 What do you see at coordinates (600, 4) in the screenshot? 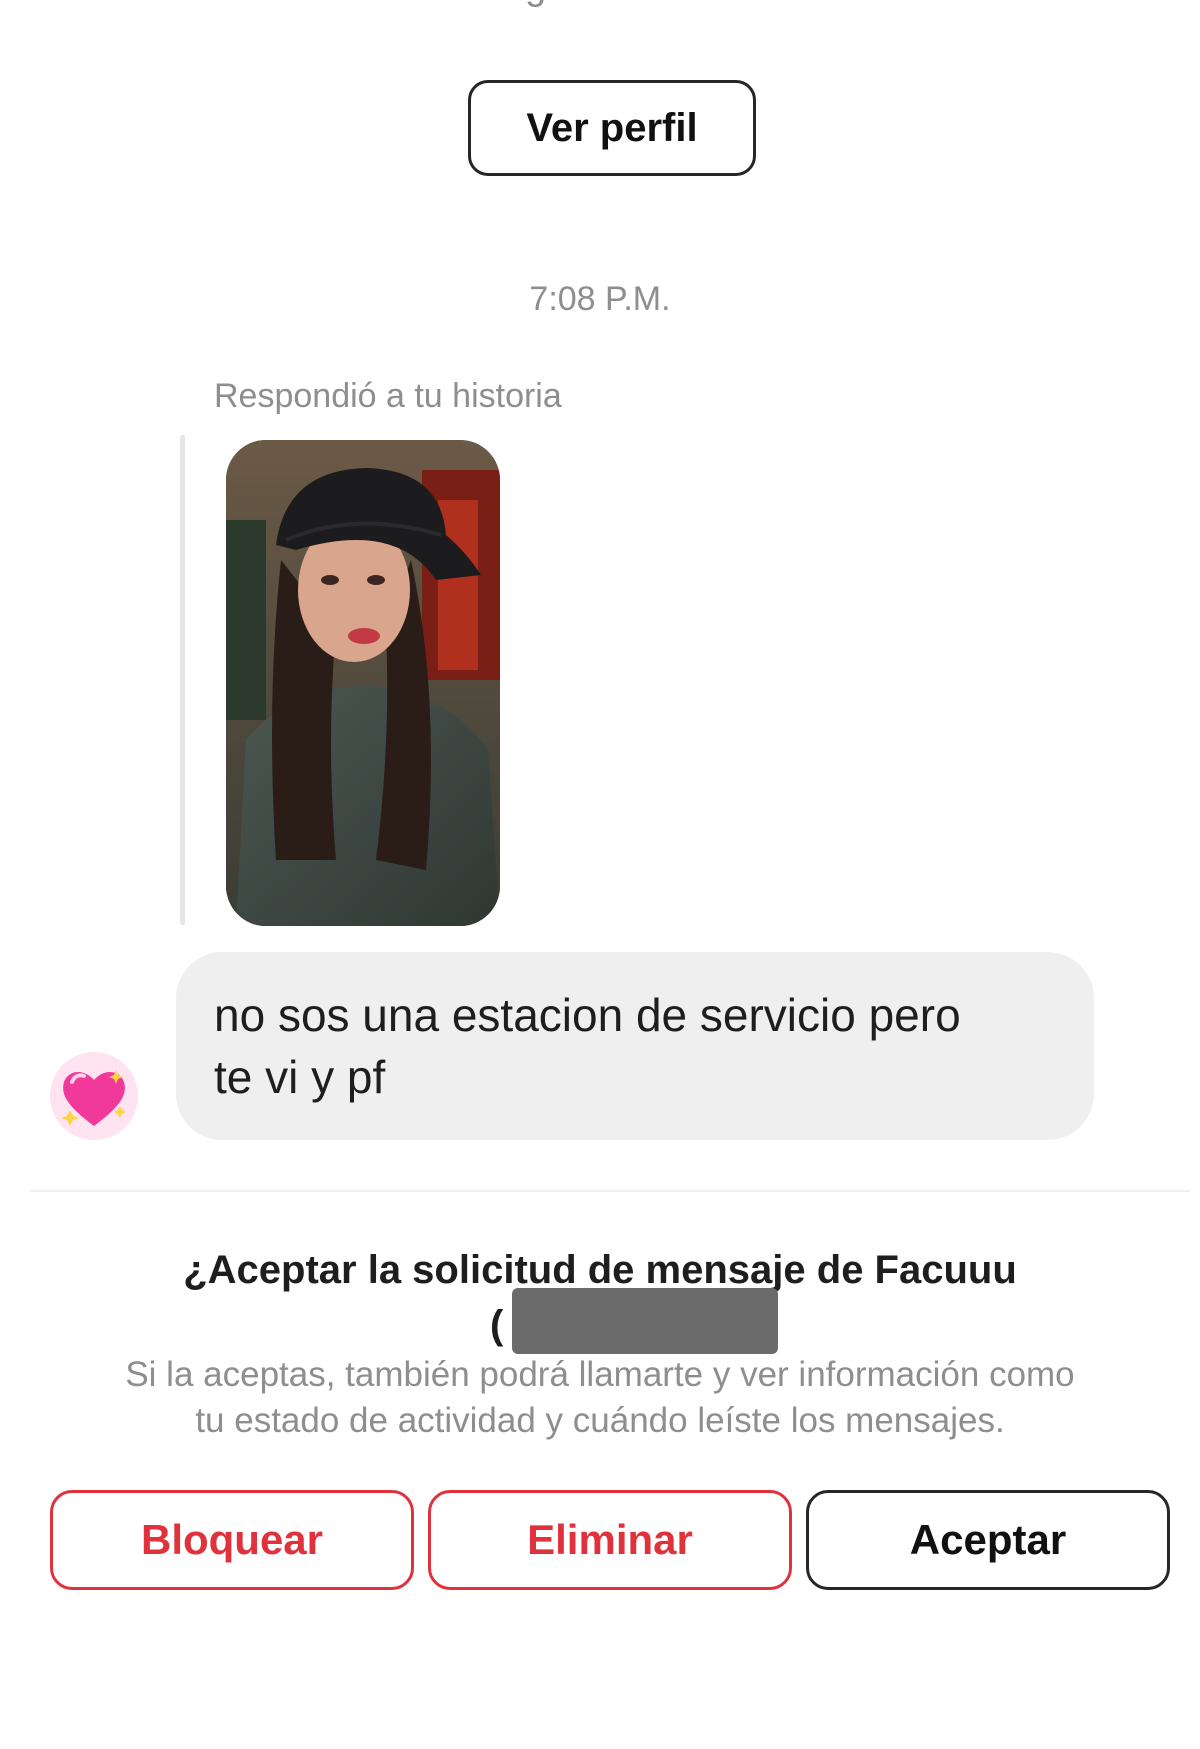
I see `mutual-followers-text: Ambos siguen a Isolinesco.` at bounding box center [600, 4].